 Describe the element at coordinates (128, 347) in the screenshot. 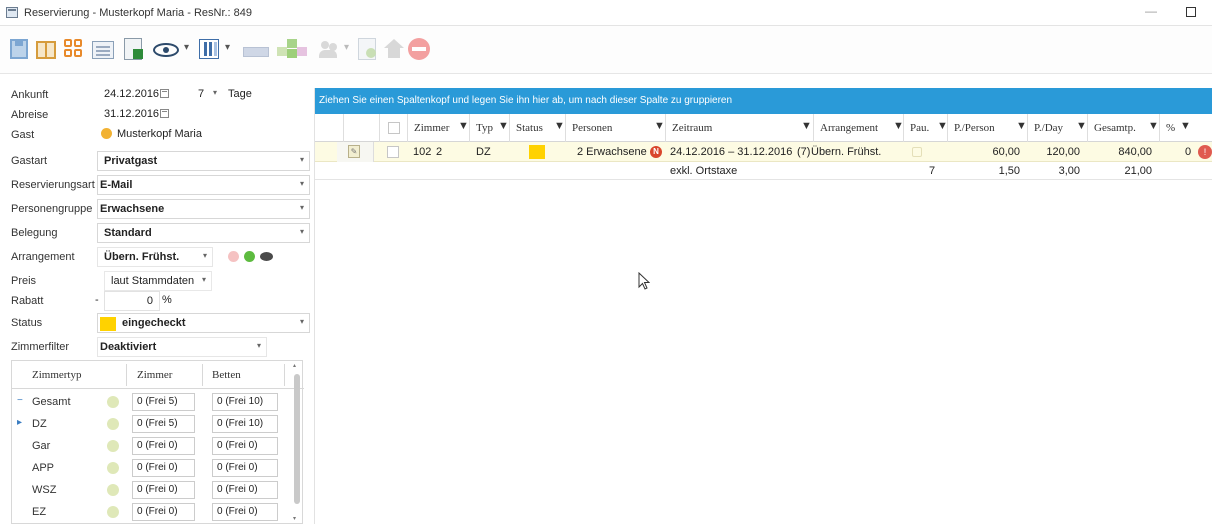

I see `zimmerfilter-value: Deaktiviert` at that location.